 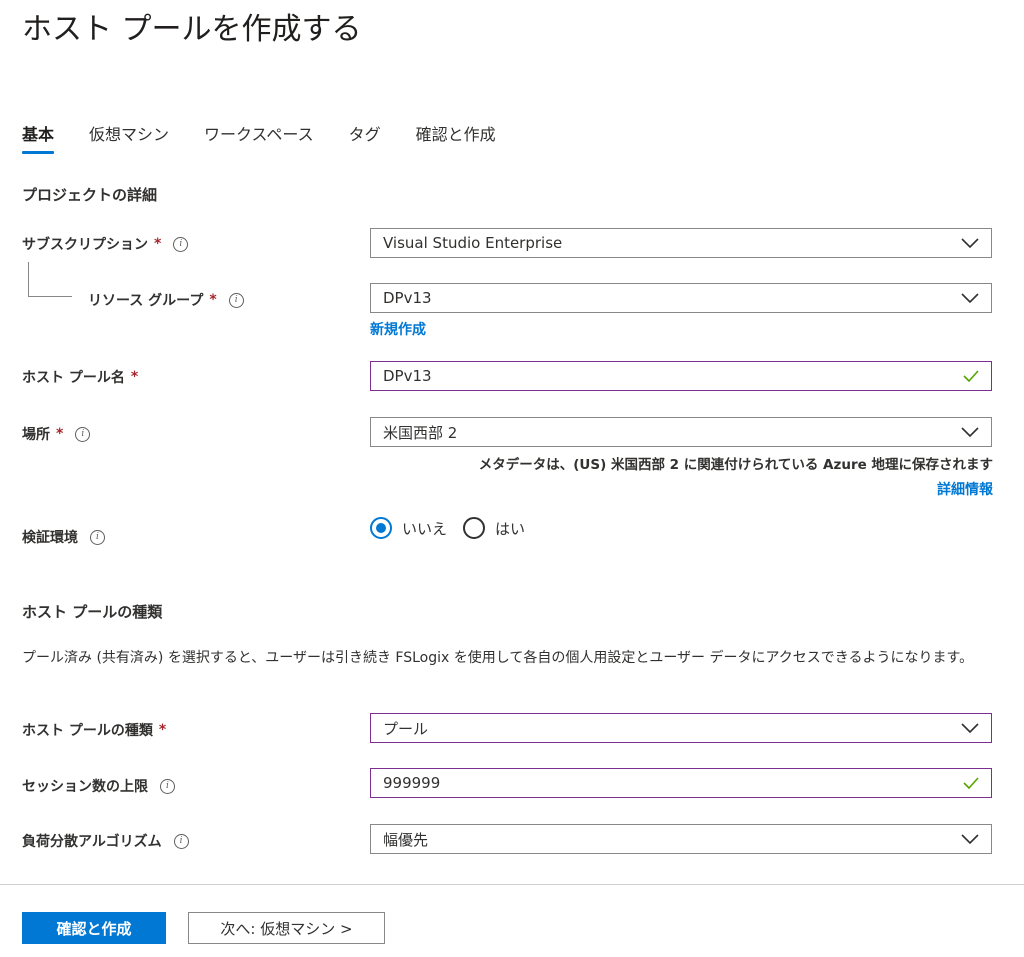 I want to click on location-value: 米国西部 2, so click(x=420, y=432).